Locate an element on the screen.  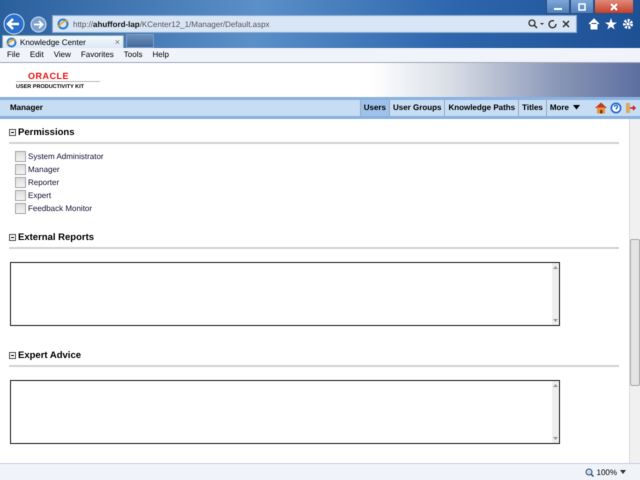
page-title: Manager is located at coordinates (27, 107).